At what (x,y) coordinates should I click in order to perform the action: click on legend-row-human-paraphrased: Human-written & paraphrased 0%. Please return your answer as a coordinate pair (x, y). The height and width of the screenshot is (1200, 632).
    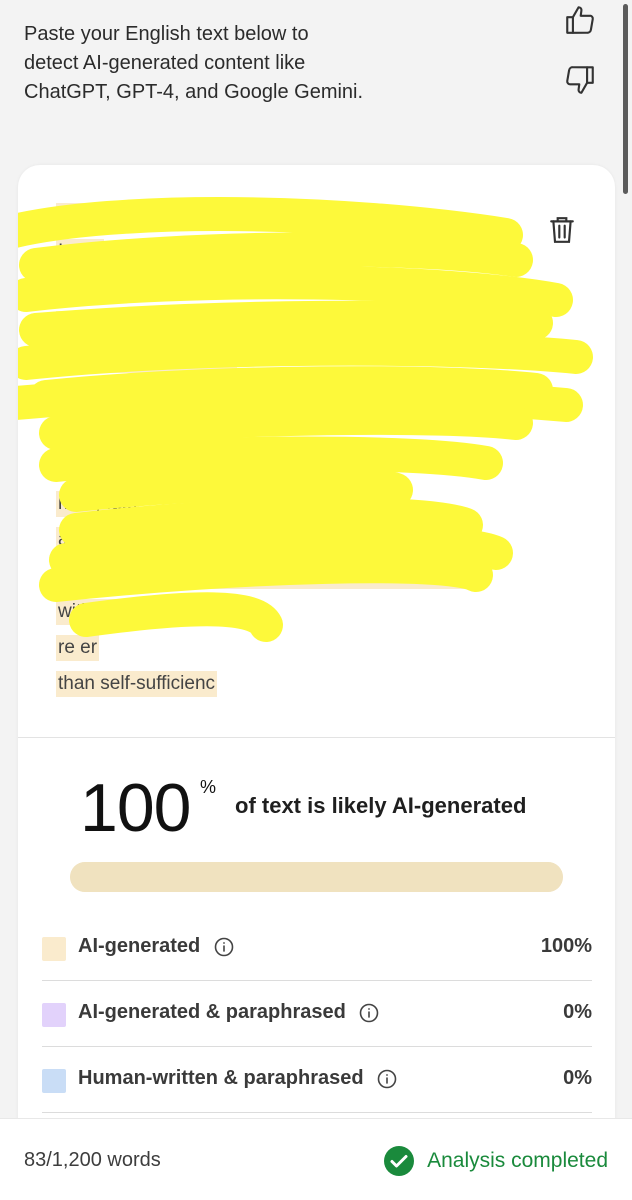
    Looking at the image, I should click on (317, 1080).